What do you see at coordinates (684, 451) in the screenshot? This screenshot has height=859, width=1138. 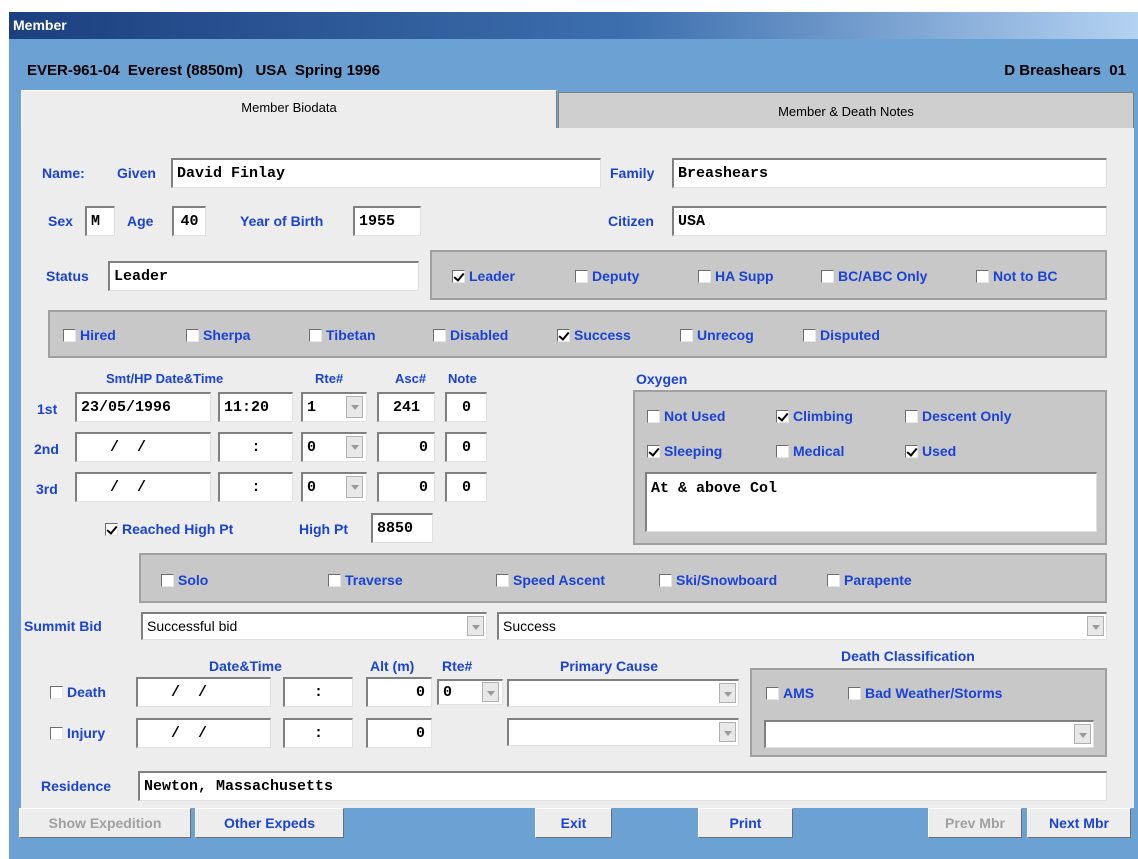 I see `oxygen-sleeping-checkbox: Sleeping` at bounding box center [684, 451].